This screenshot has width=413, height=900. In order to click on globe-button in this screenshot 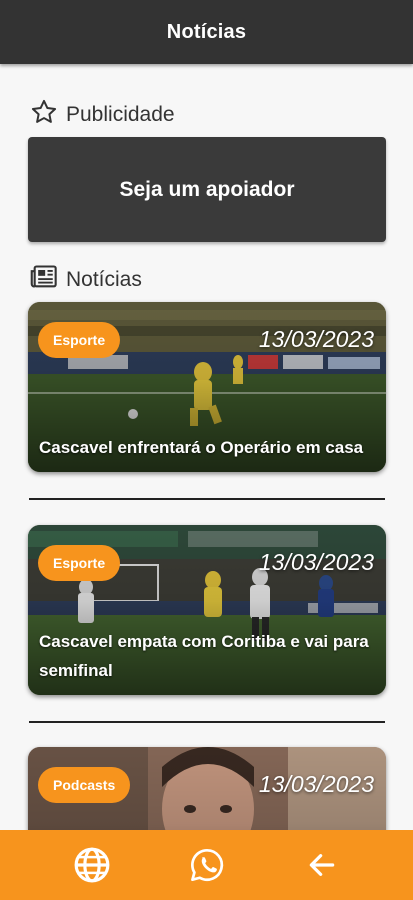, I will do `click(92, 865)`.